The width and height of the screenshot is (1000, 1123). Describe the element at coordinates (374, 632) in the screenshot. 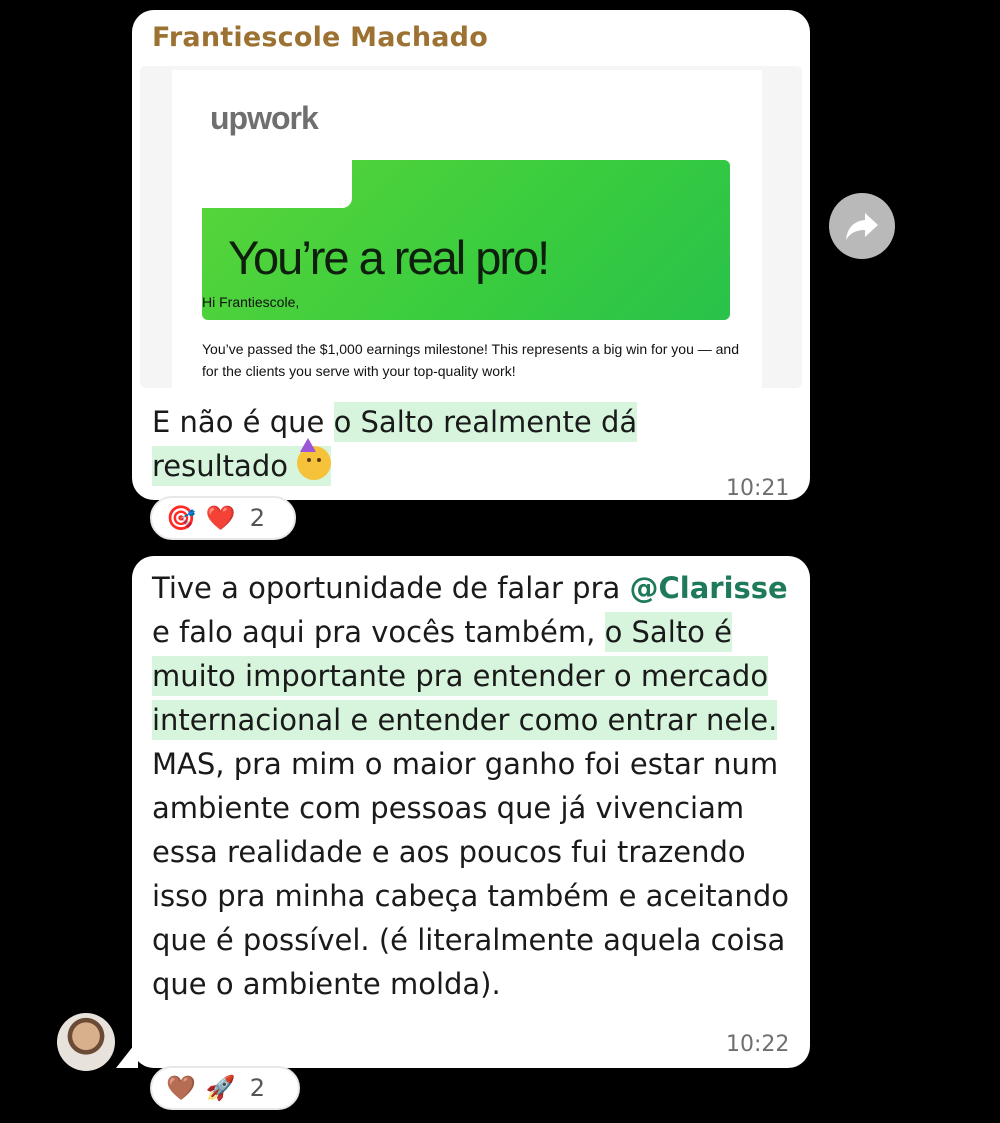

I see `message-after-mention: e falo aqui pra vocês também,` at that location.